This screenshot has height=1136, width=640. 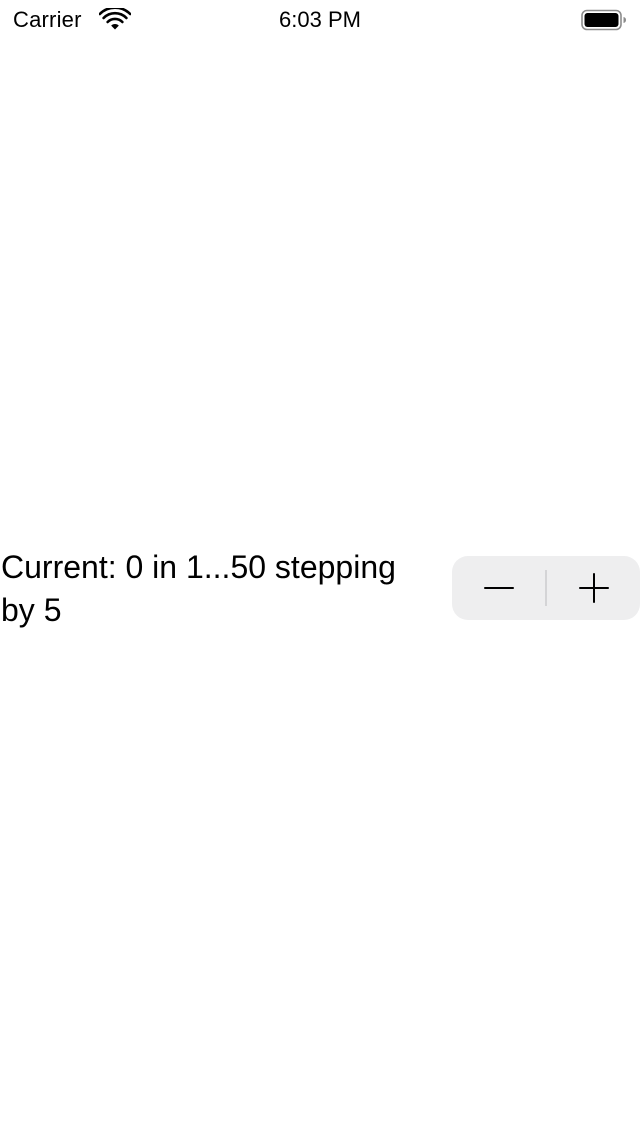 I want to click on status-time: 6:03 PM, so click(x=320, y=19).